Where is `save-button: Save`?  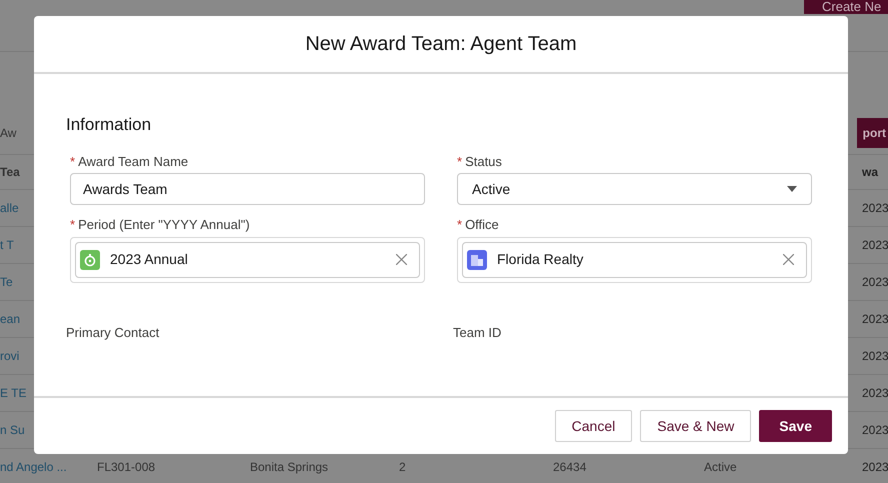 save-button: Save is located at coordinates (795, 426).